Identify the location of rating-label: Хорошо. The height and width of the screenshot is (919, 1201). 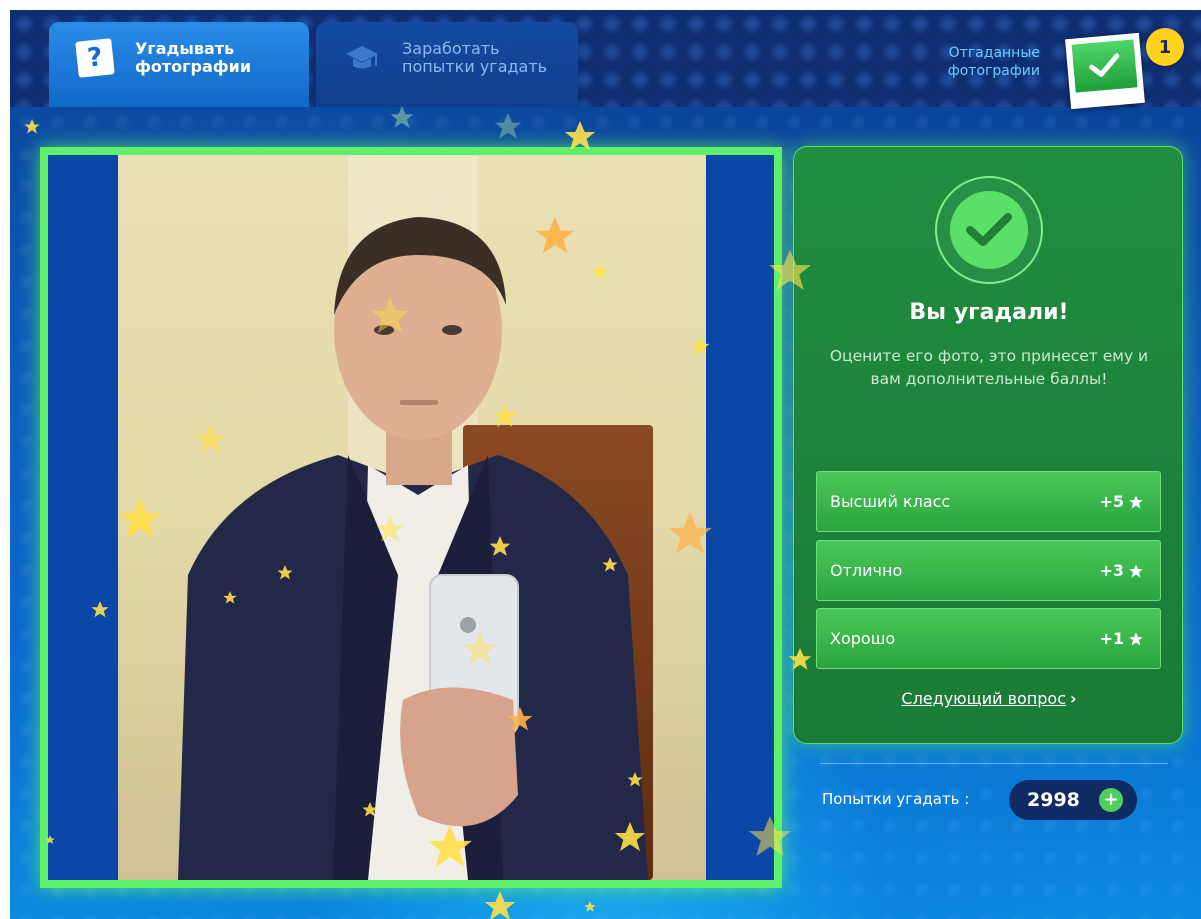
(863, 638).